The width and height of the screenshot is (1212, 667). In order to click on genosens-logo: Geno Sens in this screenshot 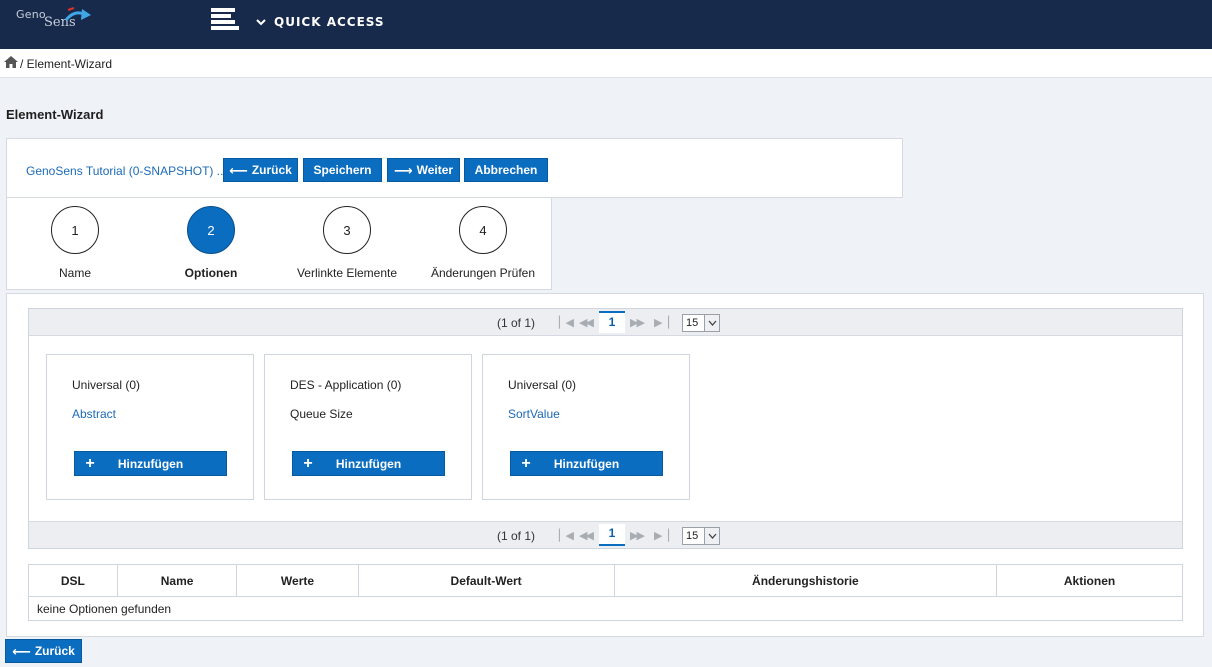, I will do `click(56, 18)`.